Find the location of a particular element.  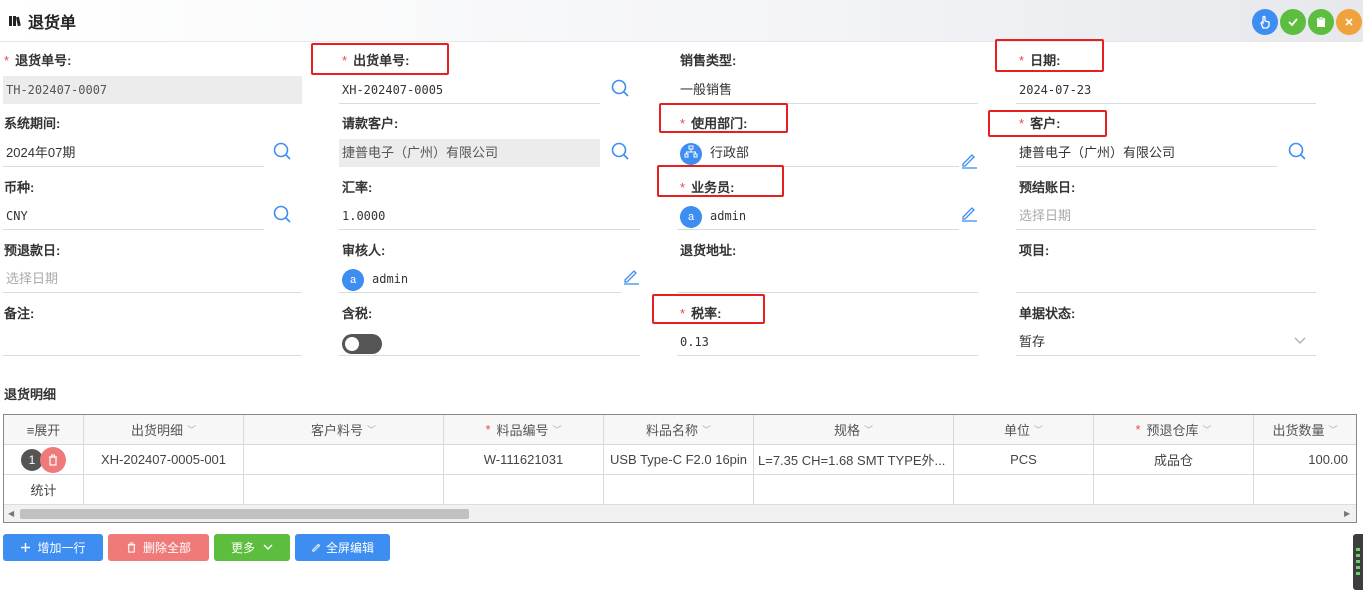

shipment-no-label: * 出货单号: is located at coordinates (376, 60).